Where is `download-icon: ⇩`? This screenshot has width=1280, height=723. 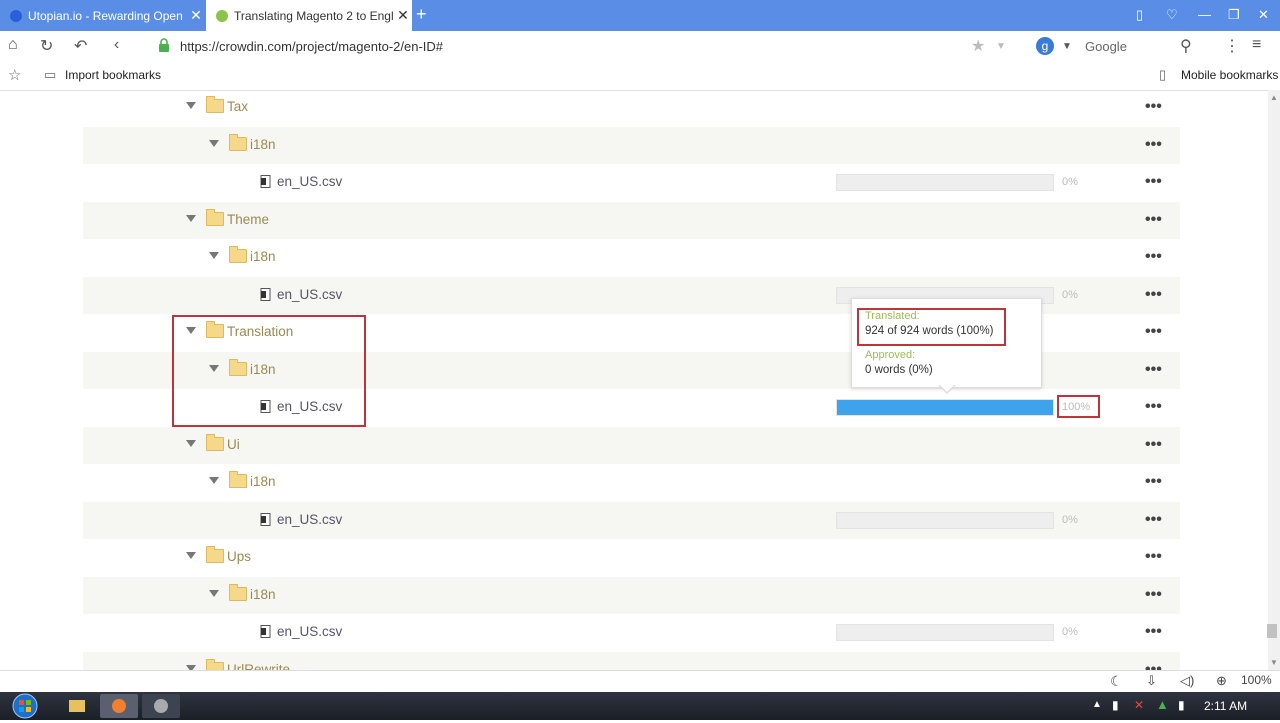
download-icon: ⇩ is located at coordinates (1151, 681).